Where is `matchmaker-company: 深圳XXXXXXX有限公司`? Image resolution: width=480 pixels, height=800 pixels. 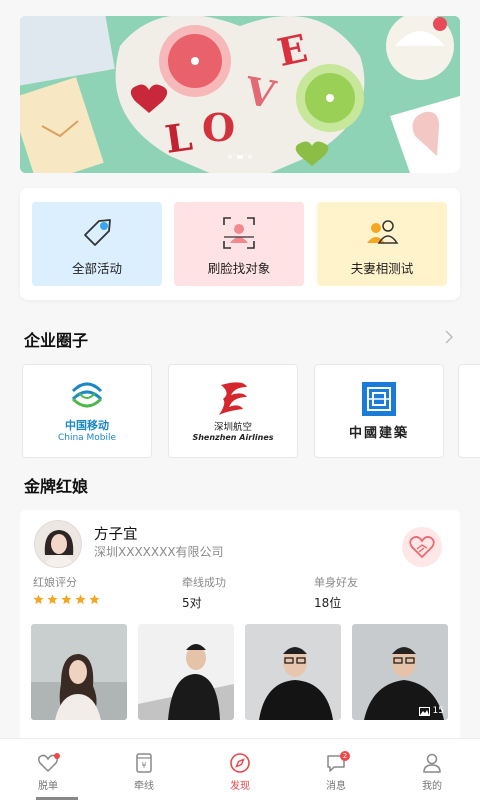
matchmaker-company: 深圳XXXXXXX有限公司 is located at coordinates (159, 552).